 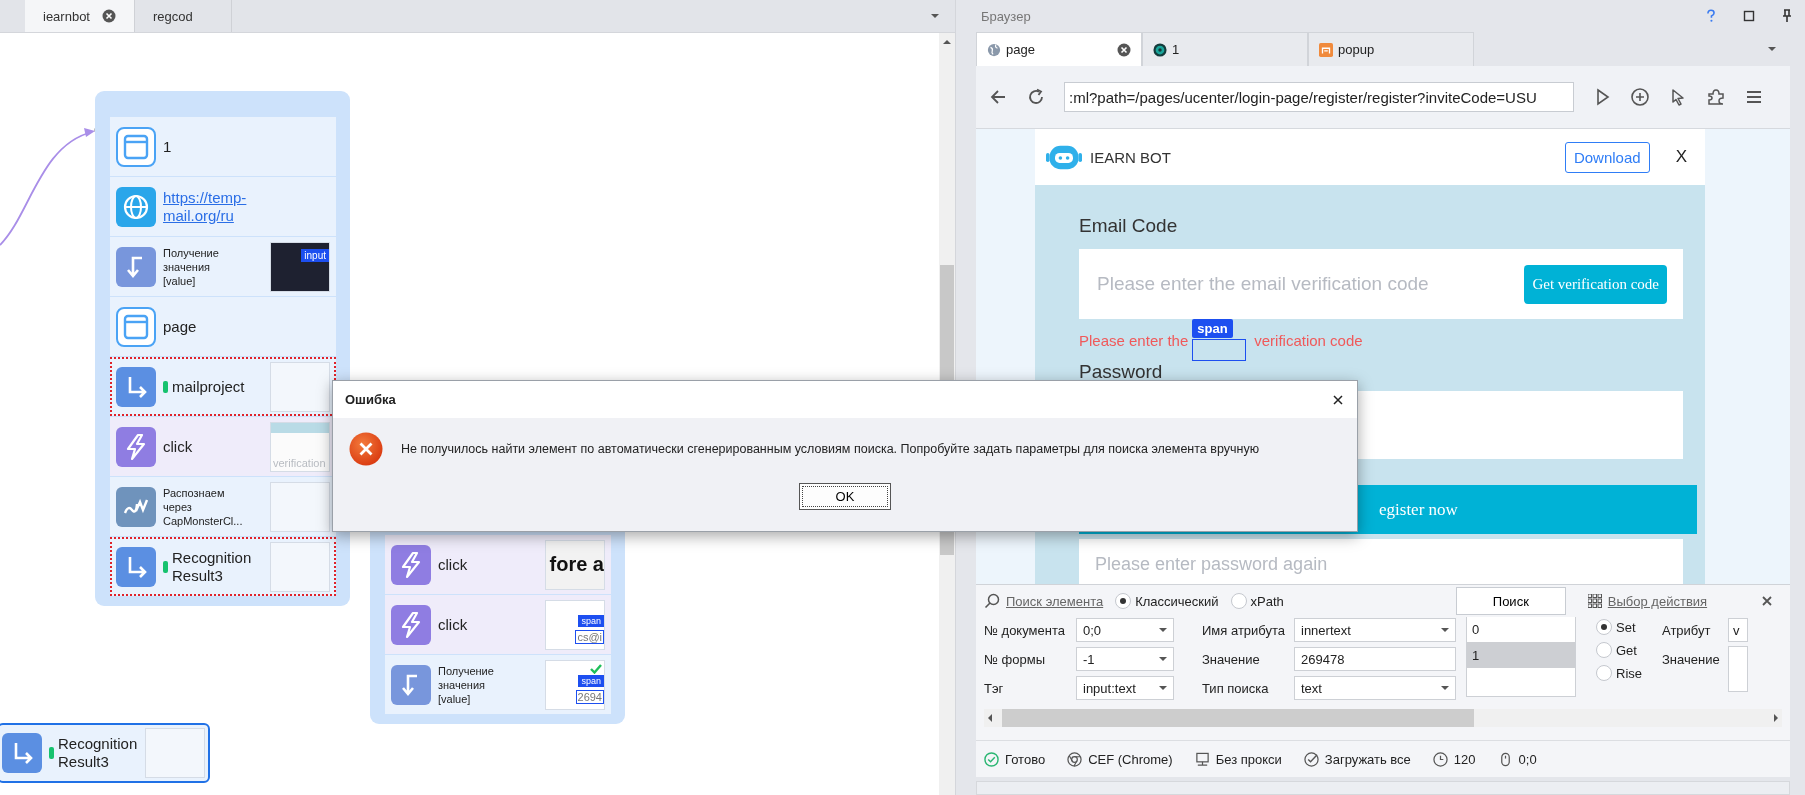 What do you see at coordinates (1454, 759) in the screenshot?
I see `status-item: 120` at bounding box center [1454, 759].